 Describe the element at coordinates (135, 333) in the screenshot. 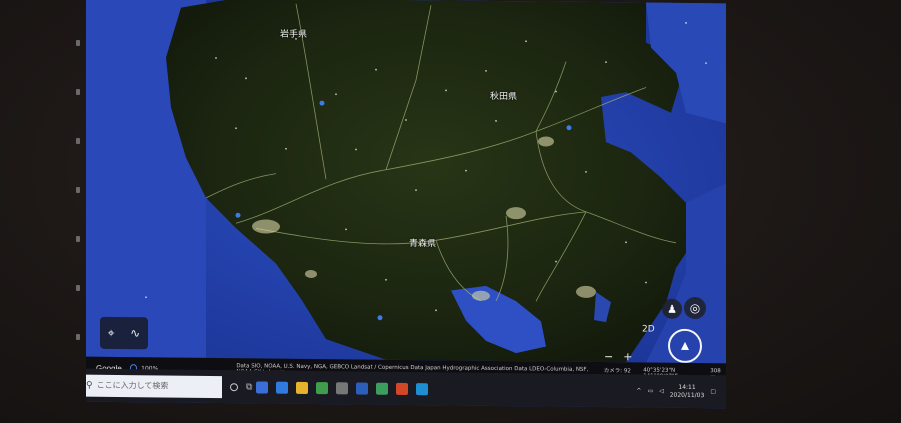

I see `route-icon: ∿` at that location.